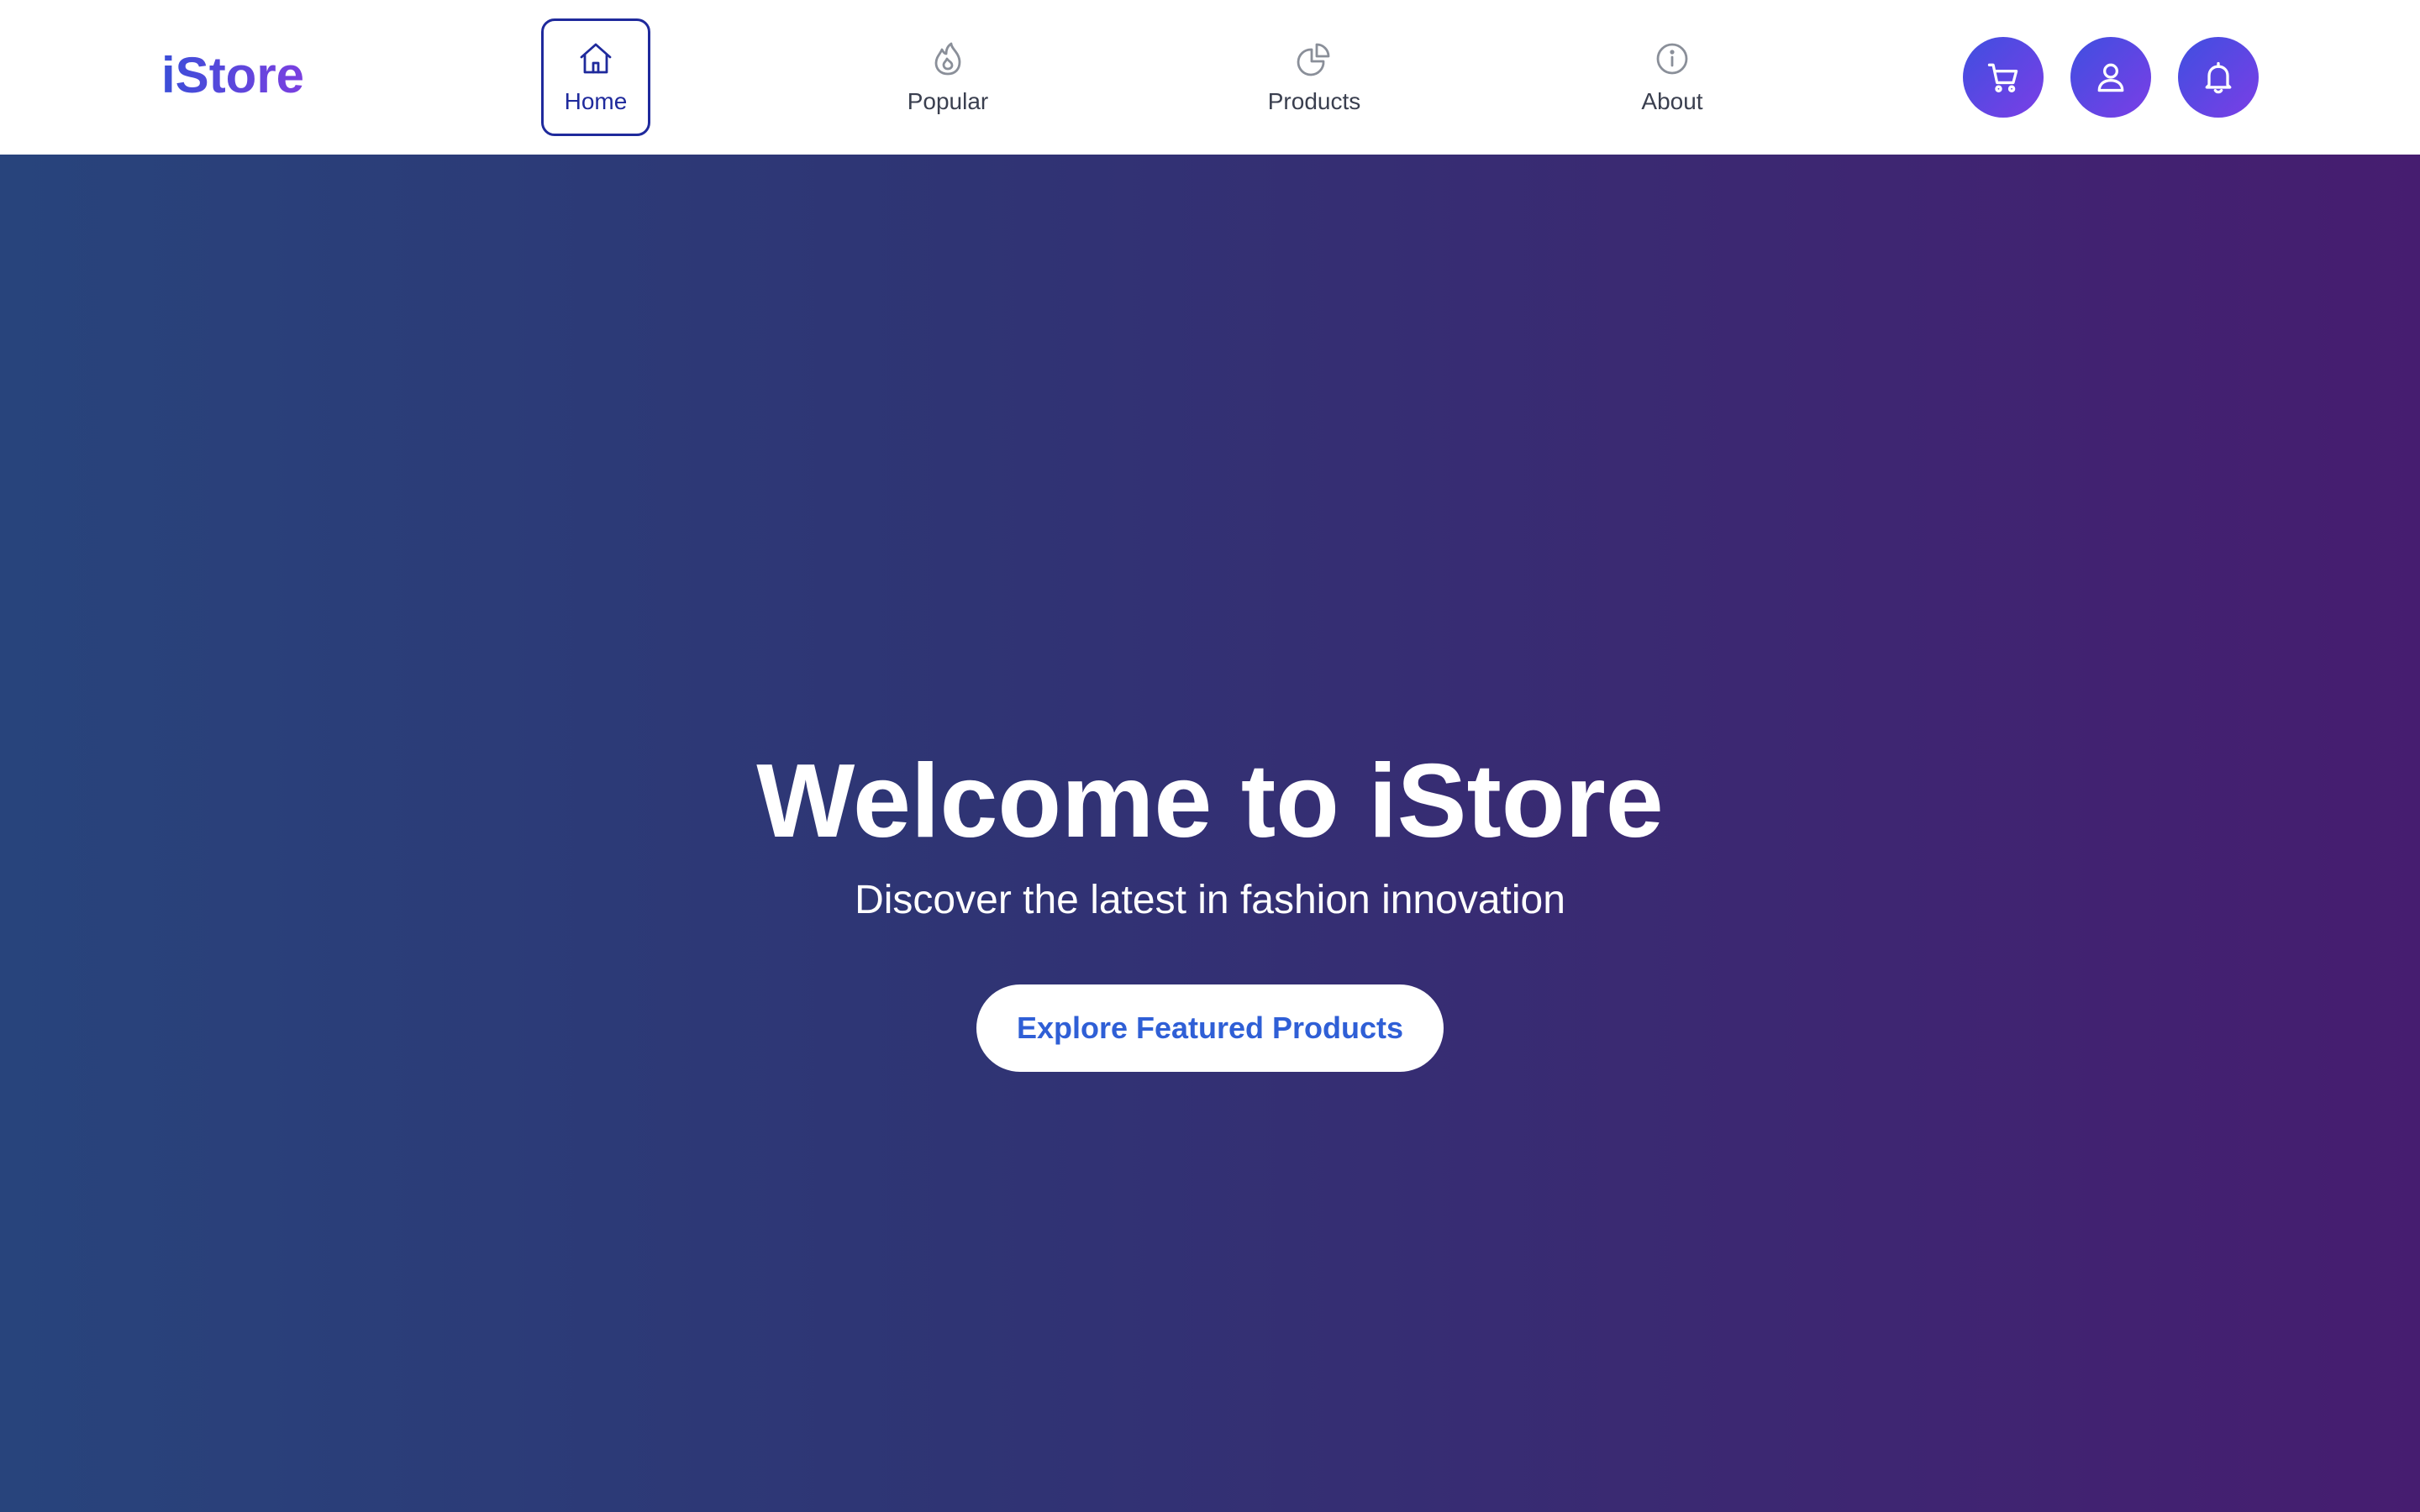 The height and width of the screenshot is (1512, 2420). I want to click on nav-item-products: Products, so click(1314, 77).